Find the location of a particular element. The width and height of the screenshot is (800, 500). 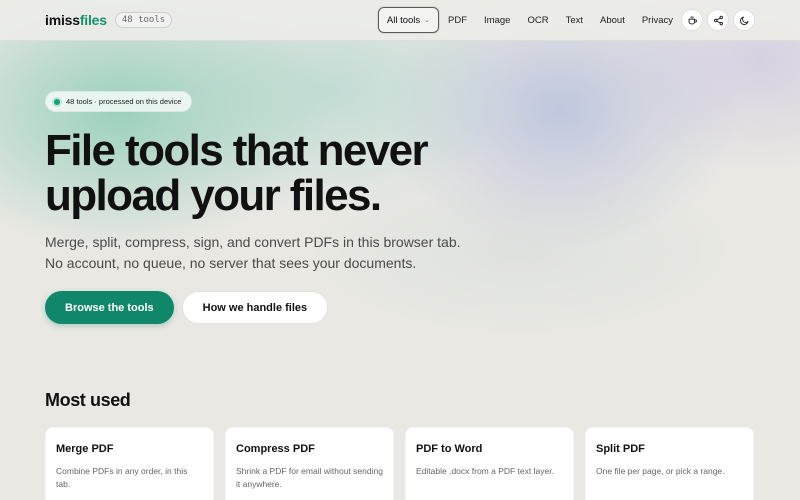

tool-card-description: Editable .docx from a PDF text layer. is located at coordinates (485, 471).